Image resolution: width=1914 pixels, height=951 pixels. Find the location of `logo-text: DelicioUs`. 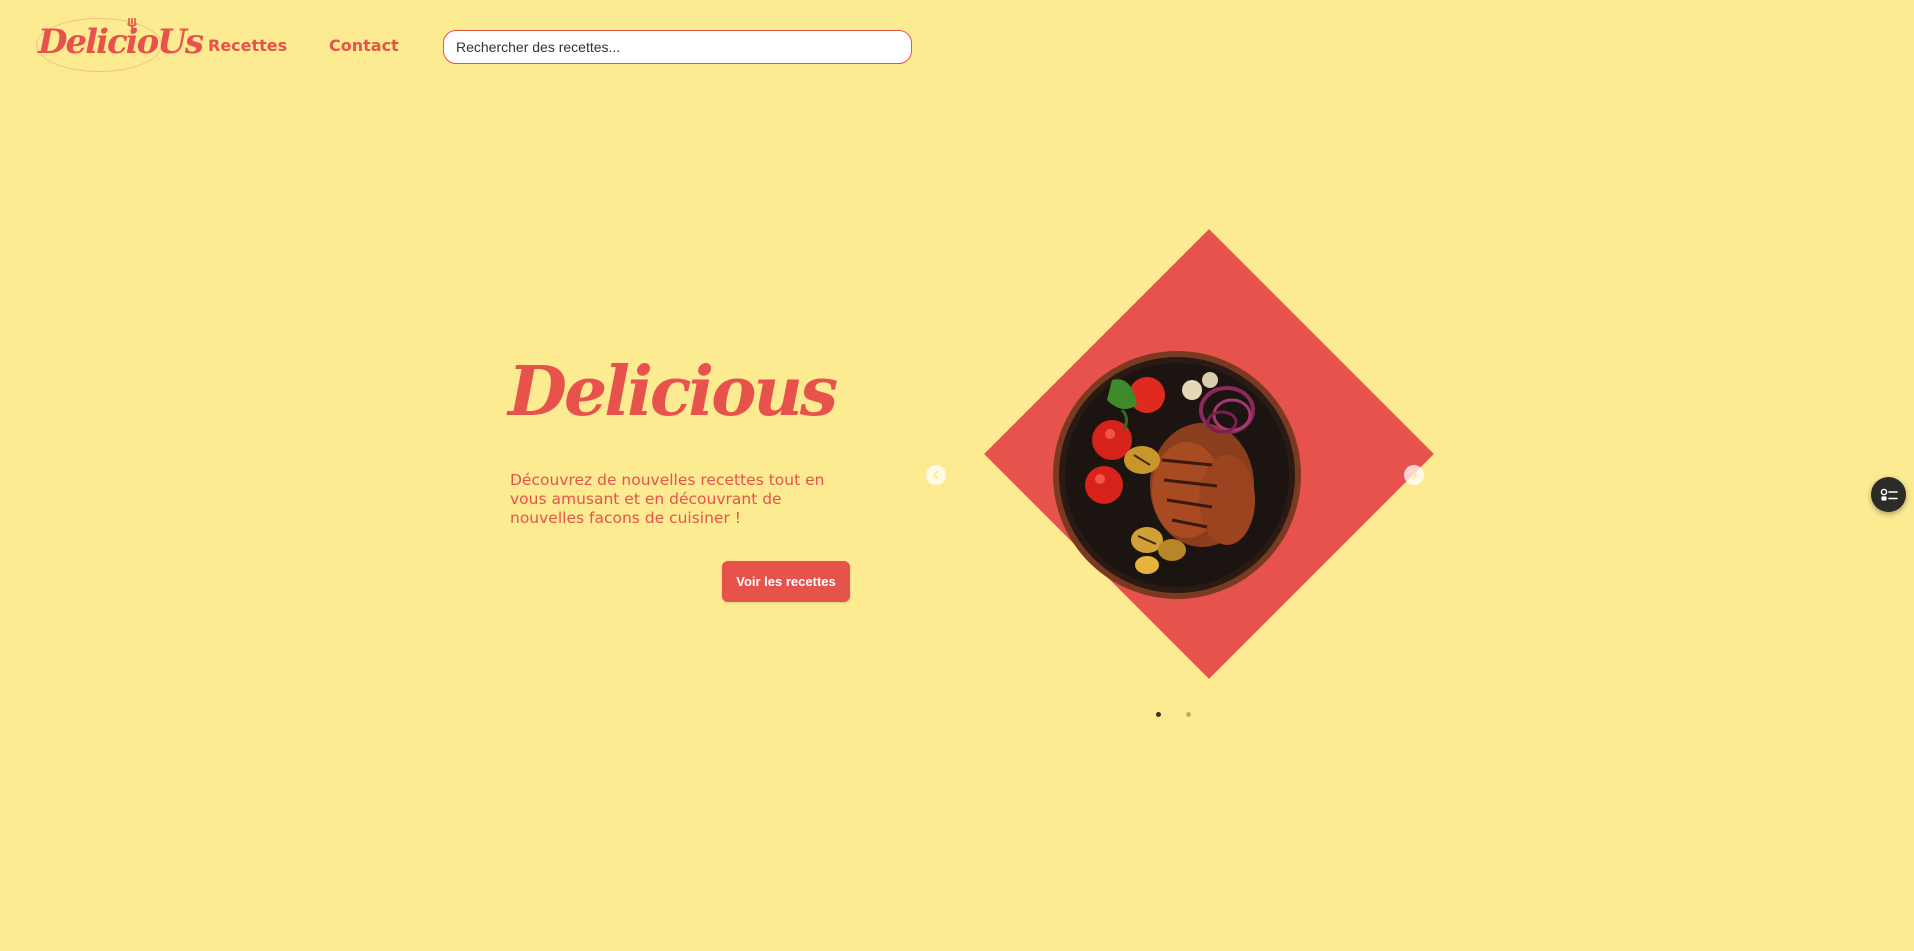

logo-text: DelicioUs is located at coordinates (121, 42).